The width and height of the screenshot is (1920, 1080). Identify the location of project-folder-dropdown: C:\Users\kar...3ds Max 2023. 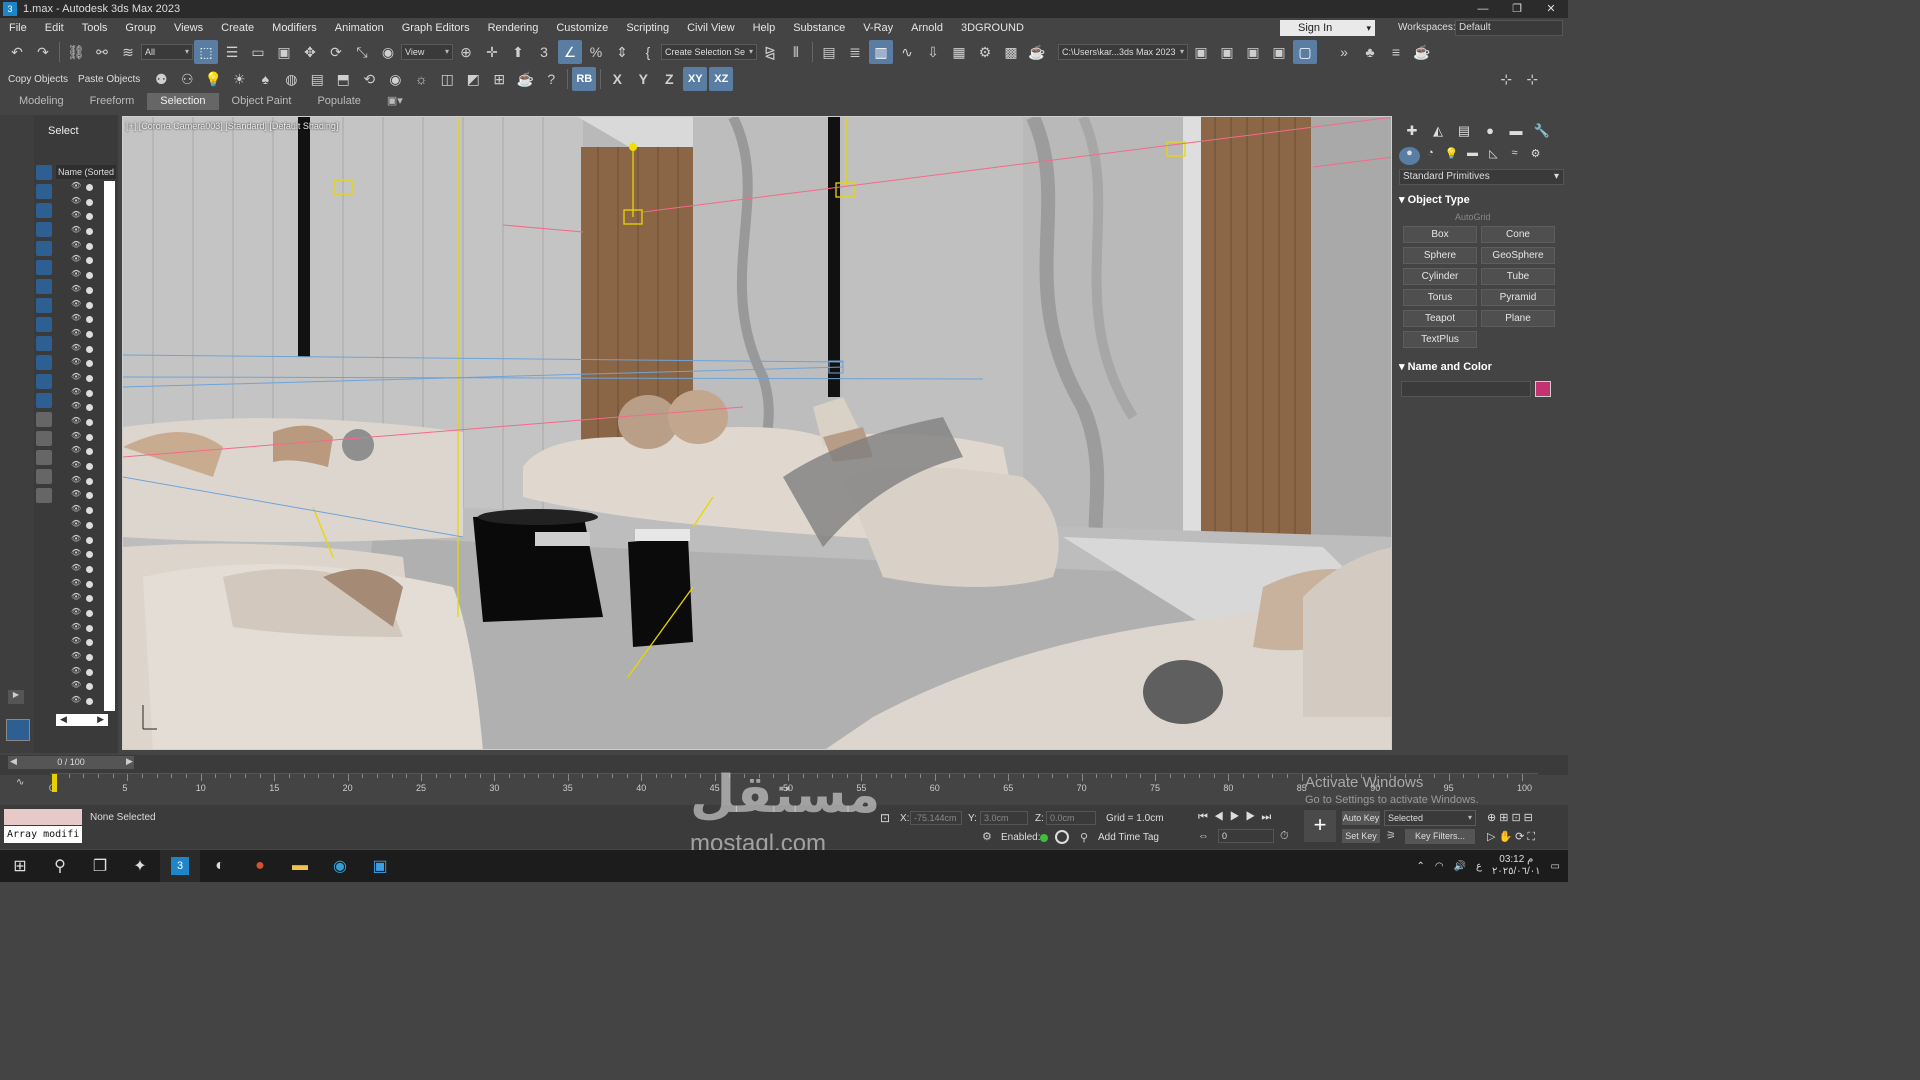
(1123, 52).